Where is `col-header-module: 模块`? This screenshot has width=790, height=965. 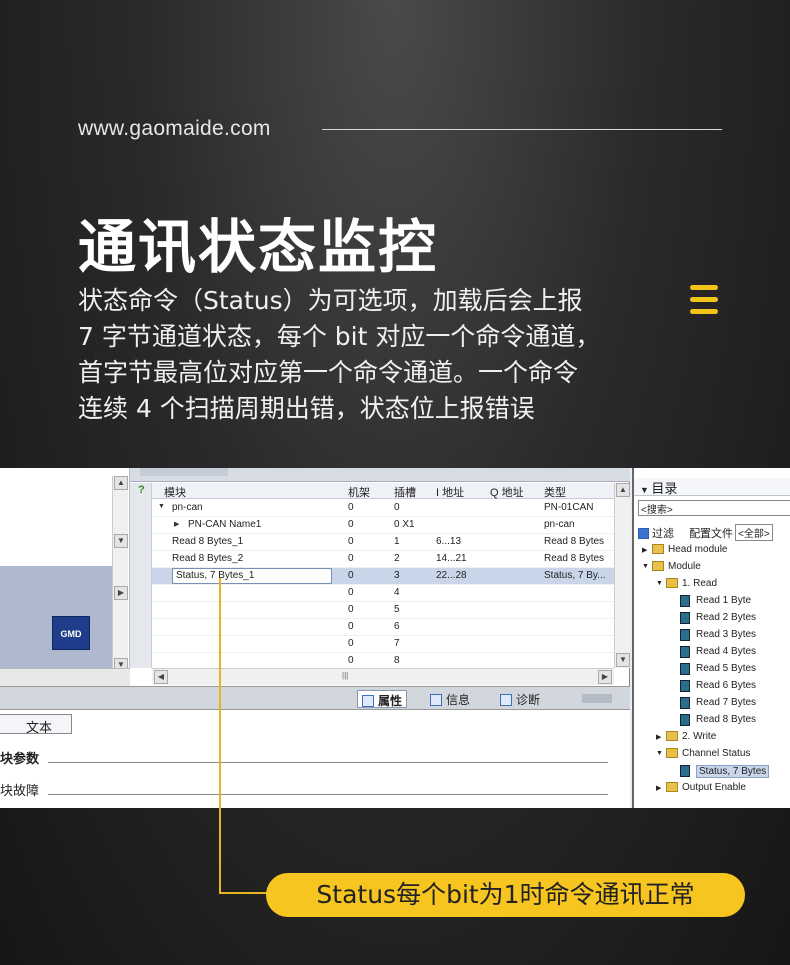
col-header-module: 模块 is located at coordinates (175, 492).